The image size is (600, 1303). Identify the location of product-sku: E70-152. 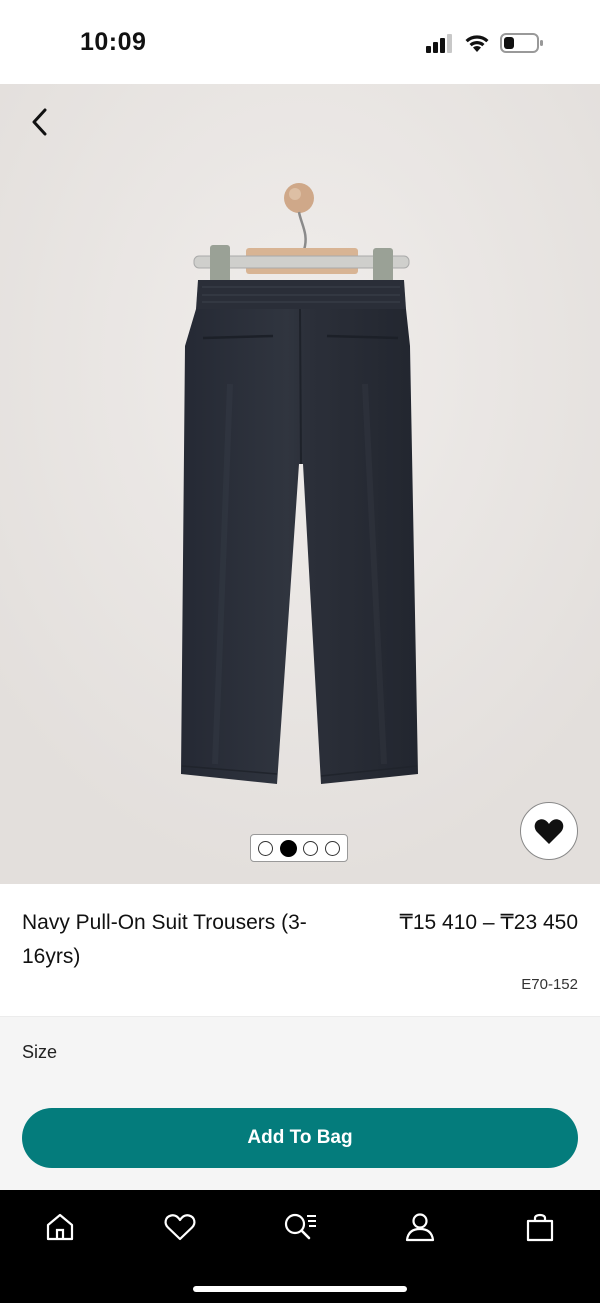
(549, 984).